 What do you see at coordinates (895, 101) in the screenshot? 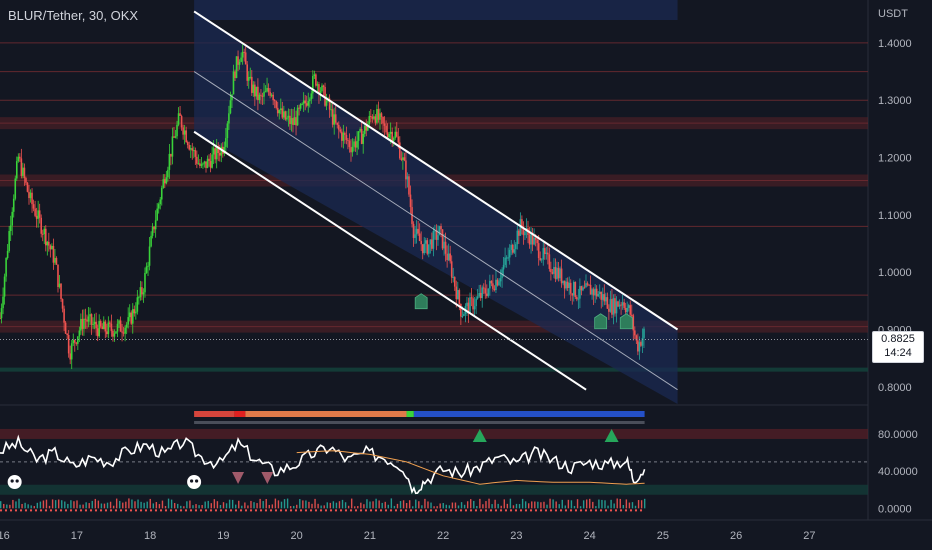
I see `price-tick-label: 1.3000` at bounding box center [895, 101].